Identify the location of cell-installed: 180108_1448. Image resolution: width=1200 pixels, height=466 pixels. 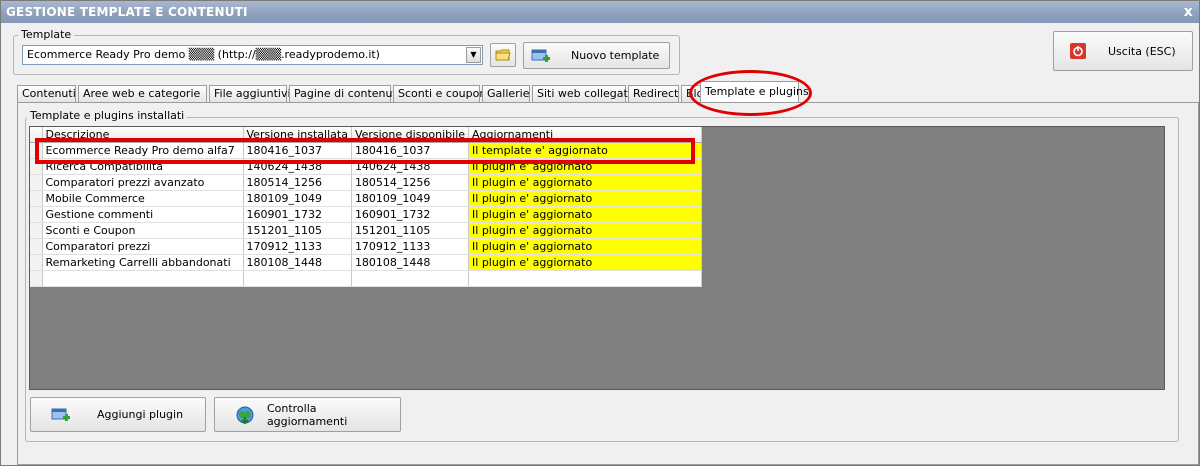
(297, 262).